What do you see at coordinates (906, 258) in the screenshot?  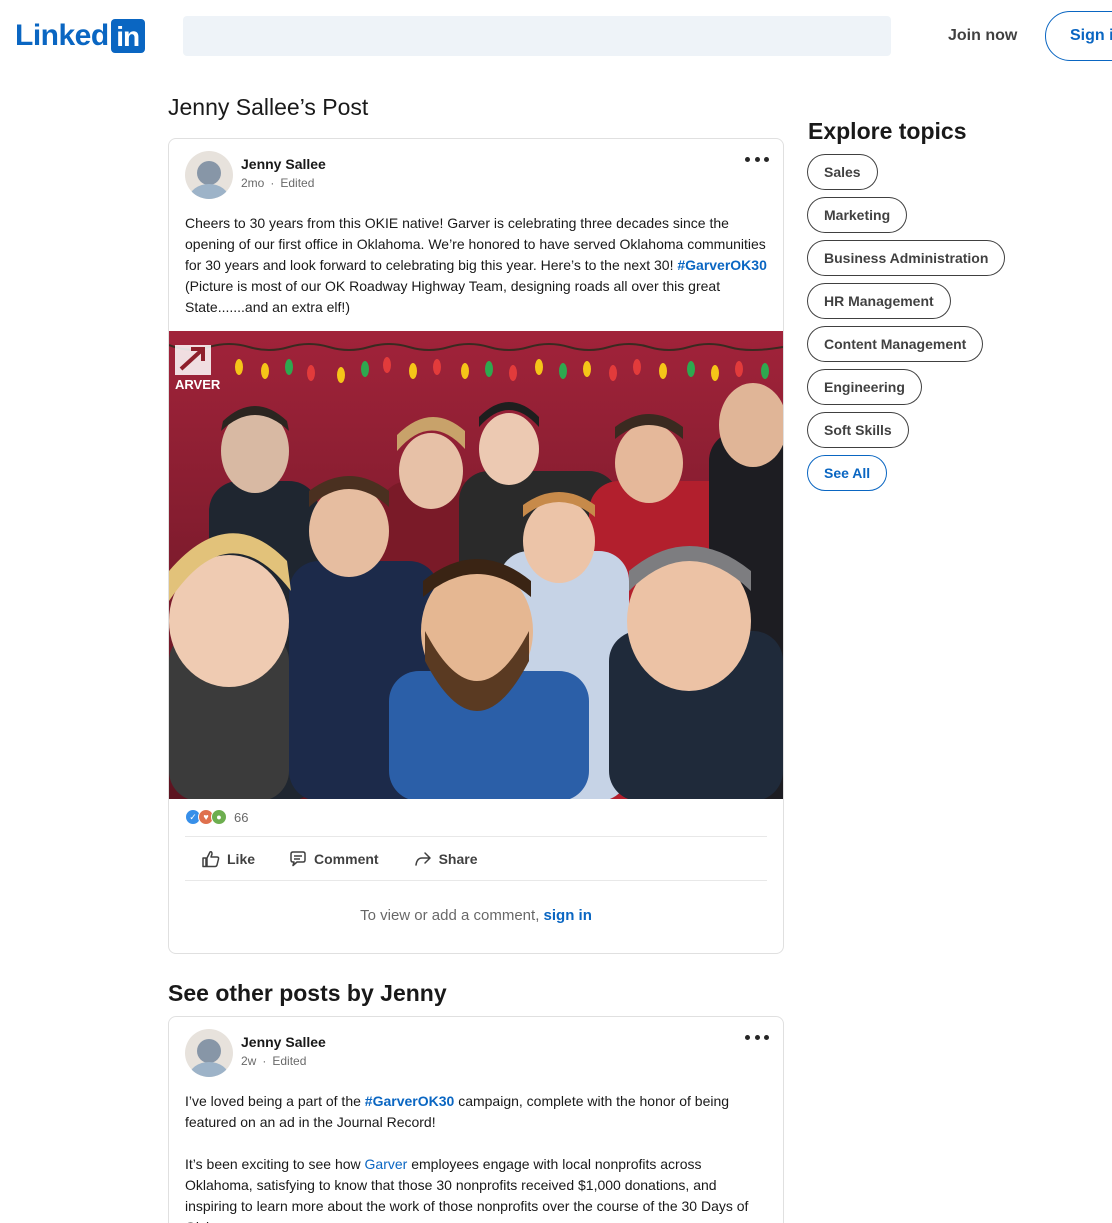 I see `topic-pill-business-administration: Business Administration` at bounding box center [906, 258].